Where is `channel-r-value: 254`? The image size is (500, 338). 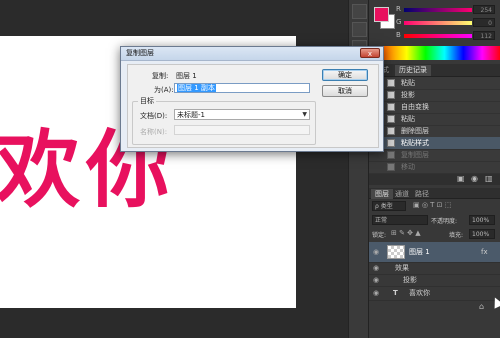 channel-r-value: 254 is located at coordinates (484, 9).